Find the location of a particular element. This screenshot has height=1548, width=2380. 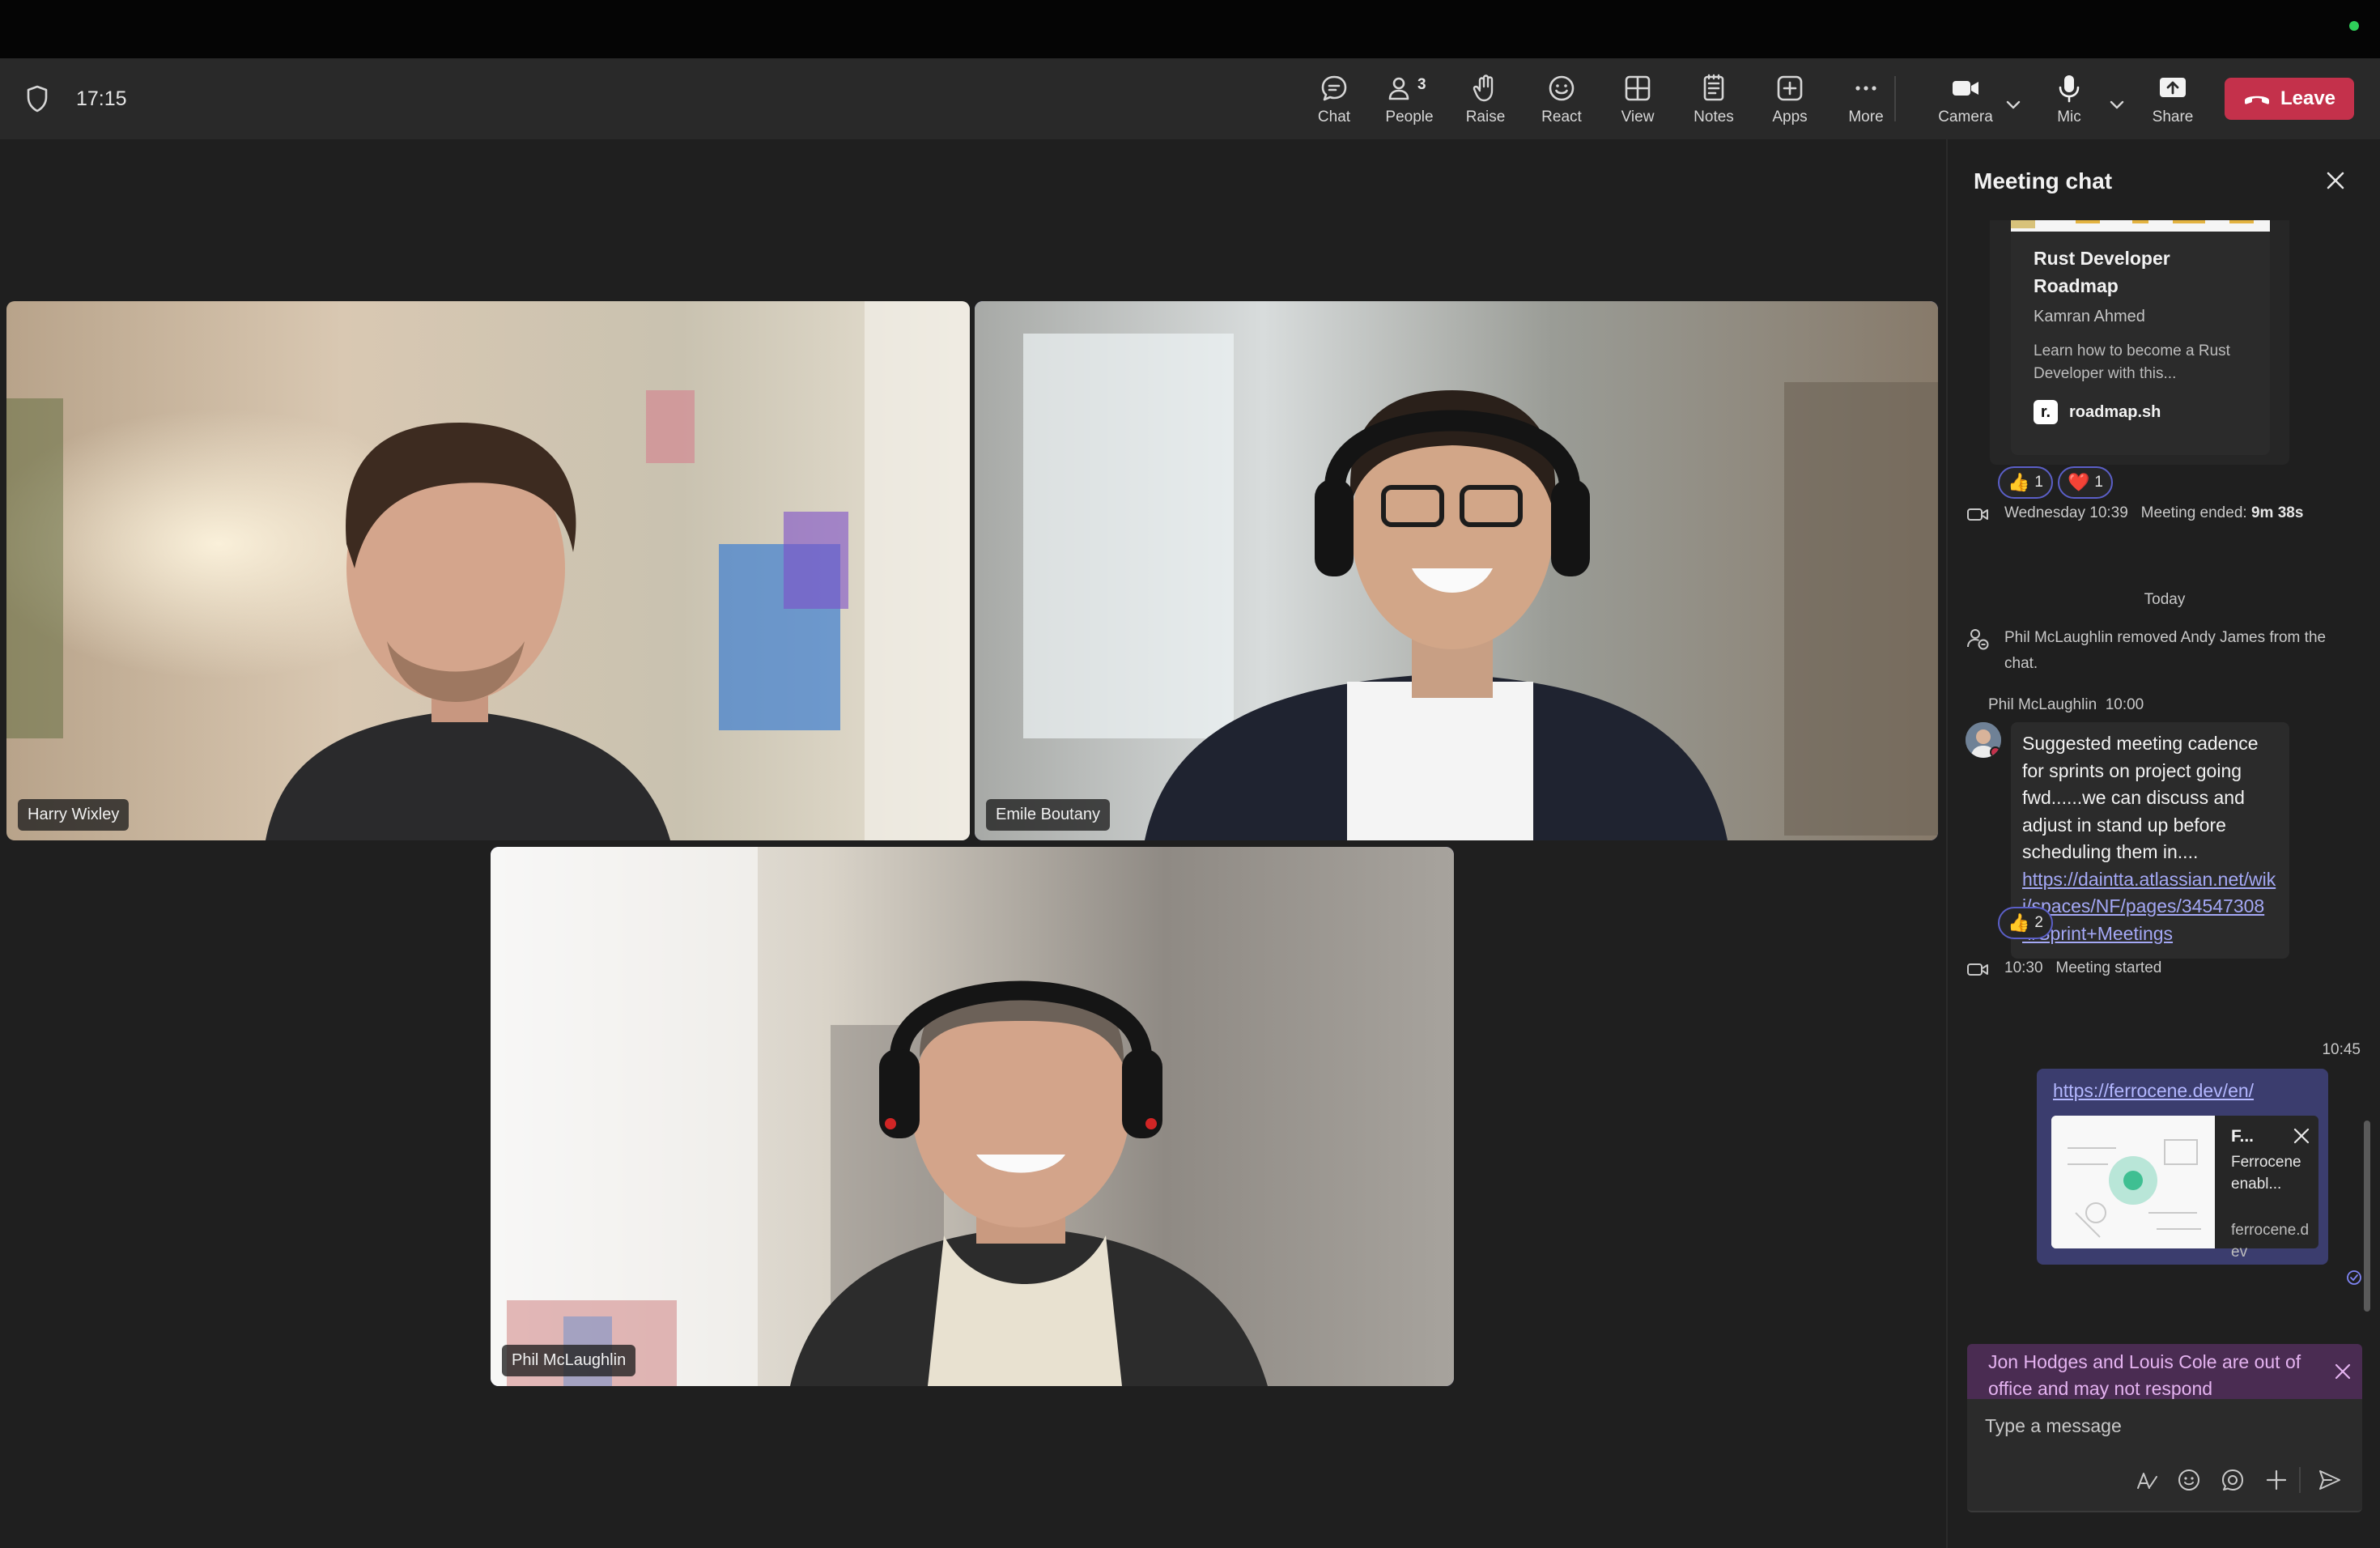

apps-label: Apps is located at coordinates (1790, 116).